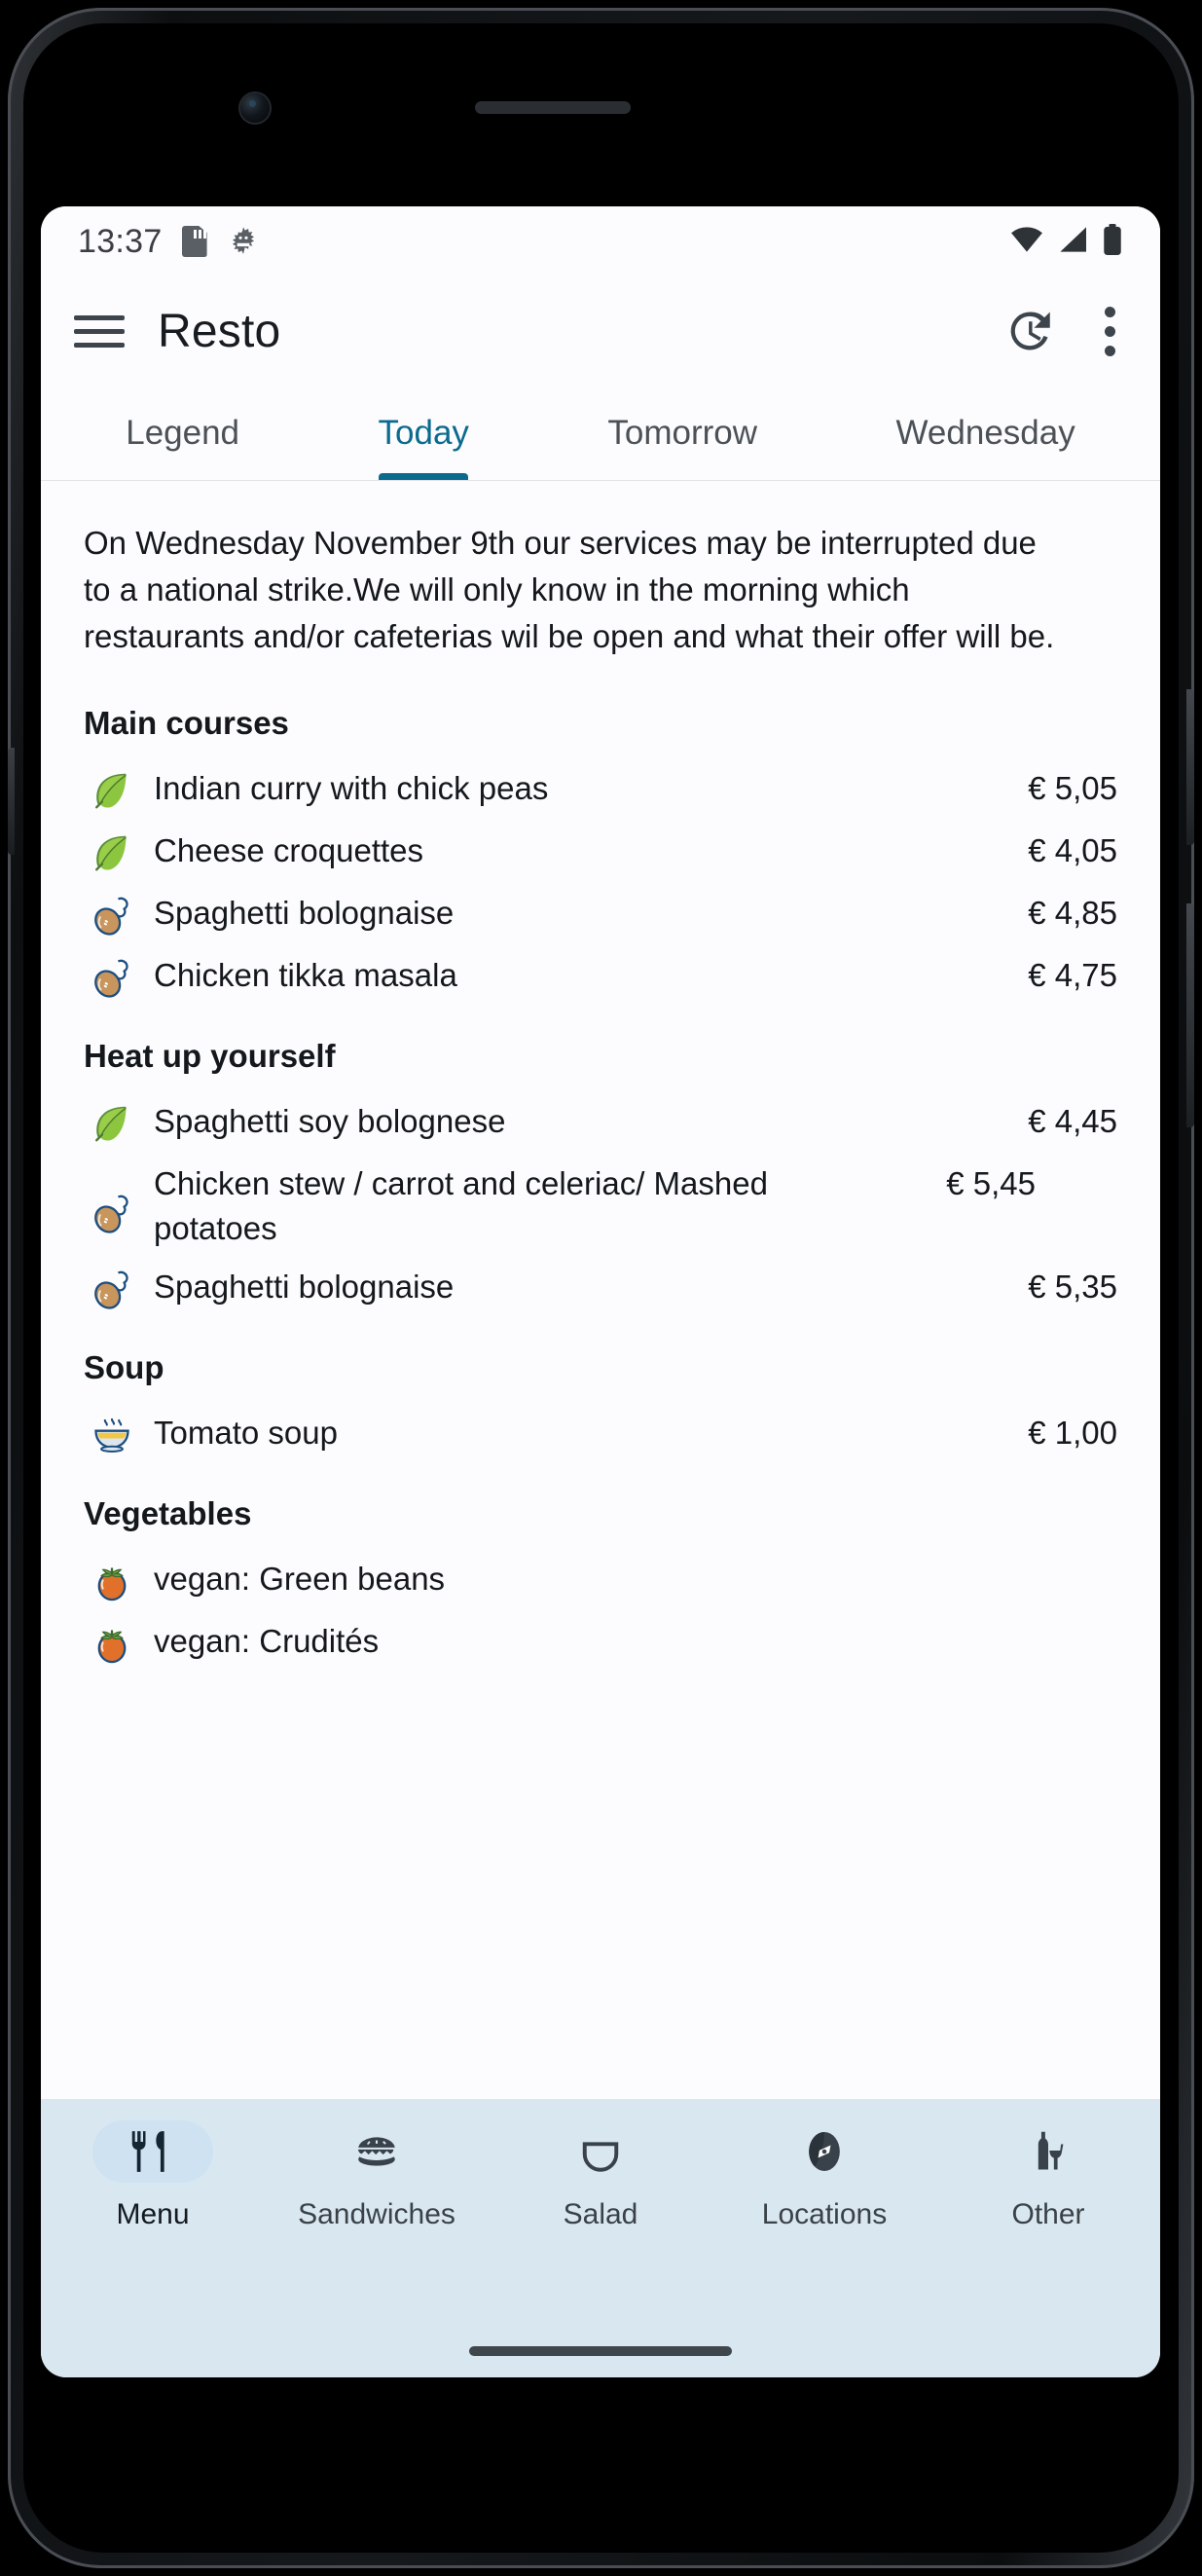  I want to click on more-vertical-icon, so click(1109, 331).